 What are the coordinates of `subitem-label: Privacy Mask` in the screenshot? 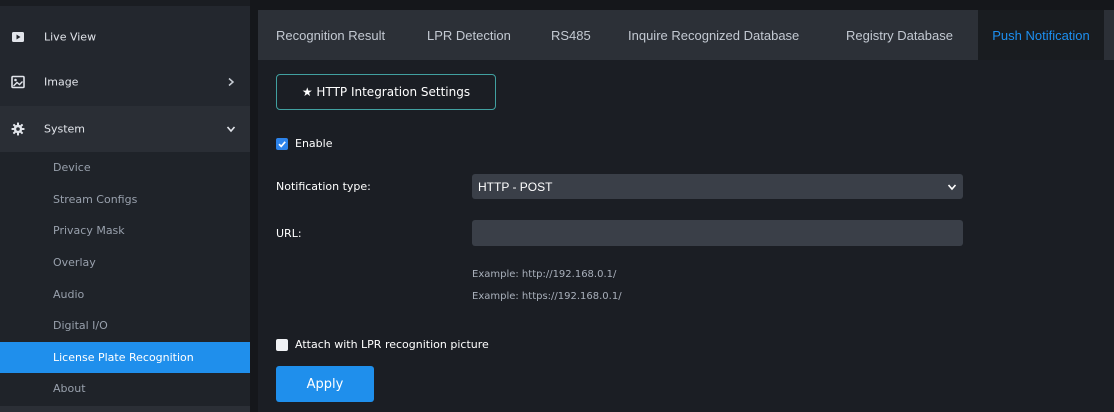 It's located at (89, 231).